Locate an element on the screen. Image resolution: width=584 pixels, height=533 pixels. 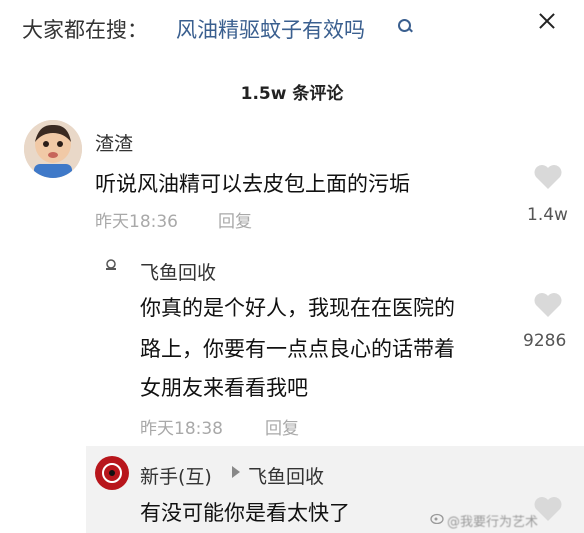
weibo-logo-icon is located at coordinates (437, 518).